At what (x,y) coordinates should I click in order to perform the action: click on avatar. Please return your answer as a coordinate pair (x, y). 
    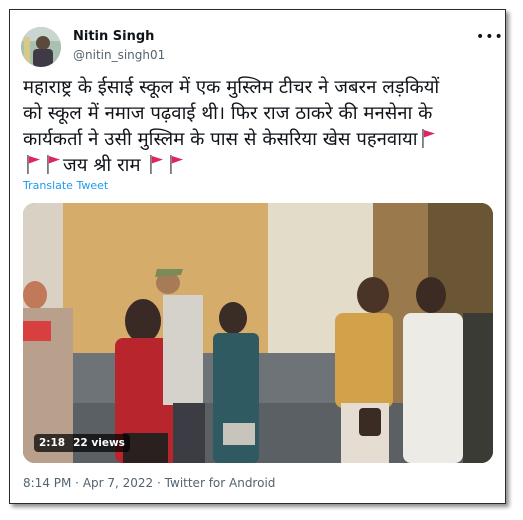
    Looking at the image, I should click on (41, 47).